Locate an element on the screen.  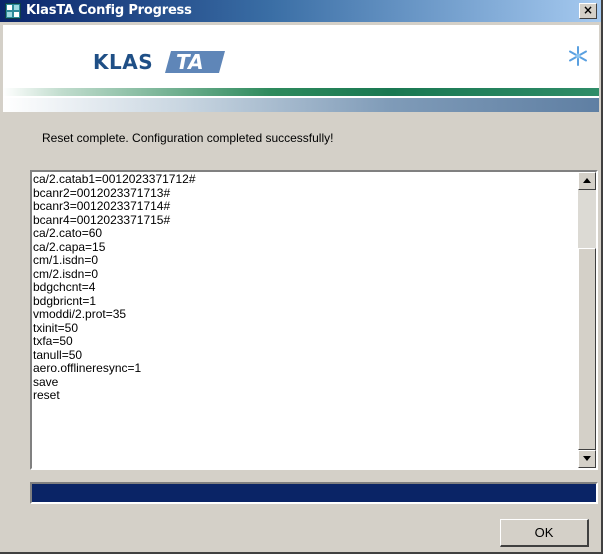
log-line: vmoddi/2.prot=35 is located at coordinates (80, 314).